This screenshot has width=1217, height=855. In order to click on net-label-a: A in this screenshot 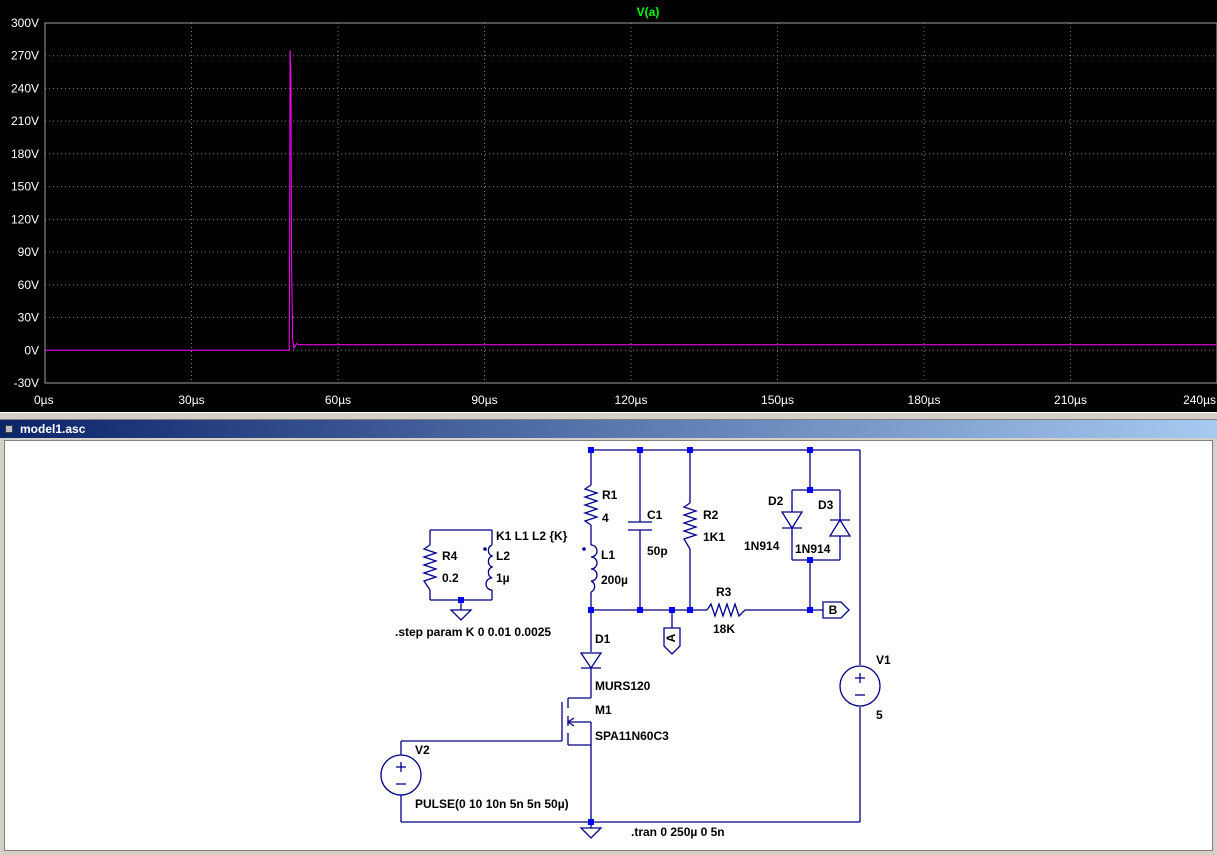, I will do `click(672, 641)`.